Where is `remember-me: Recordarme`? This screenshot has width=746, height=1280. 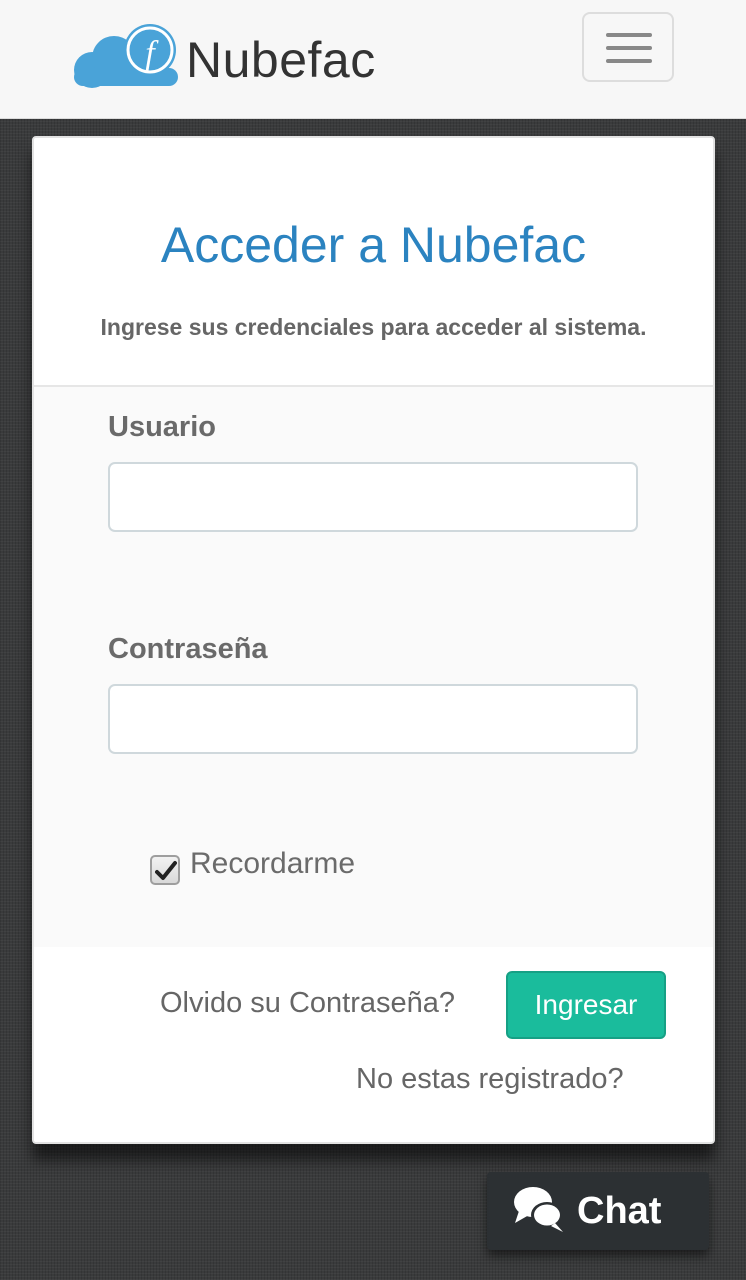 remember-me: Recordarme is located at coordinates (252, 867).